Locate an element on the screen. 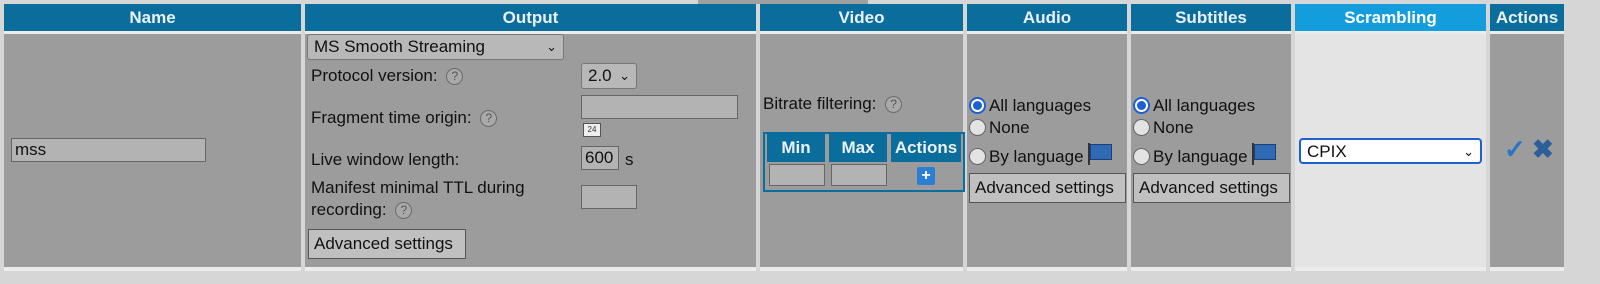 The image size is (1600, 284). audio-option-all: All languages is located at coordinates (1030, 106).